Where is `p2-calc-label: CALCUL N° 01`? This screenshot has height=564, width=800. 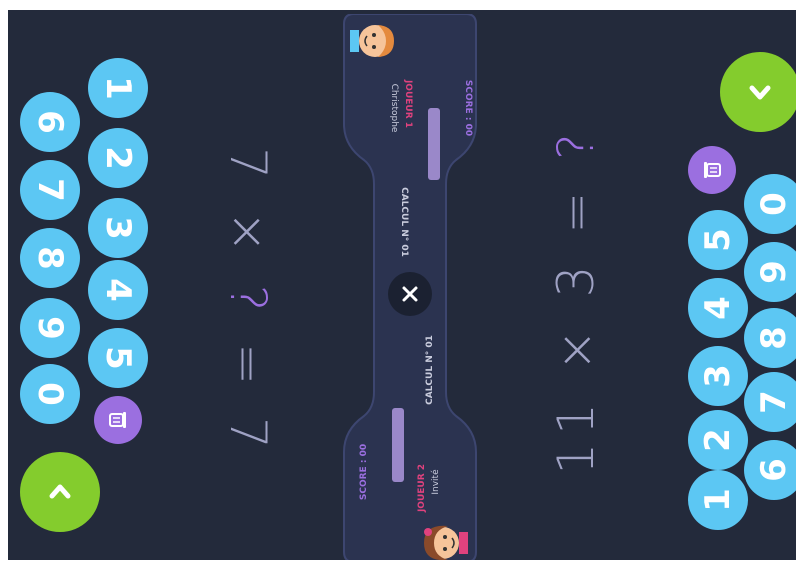 p2-calc-label: CALCUL N° 01 is located at coordinates (430, 370).